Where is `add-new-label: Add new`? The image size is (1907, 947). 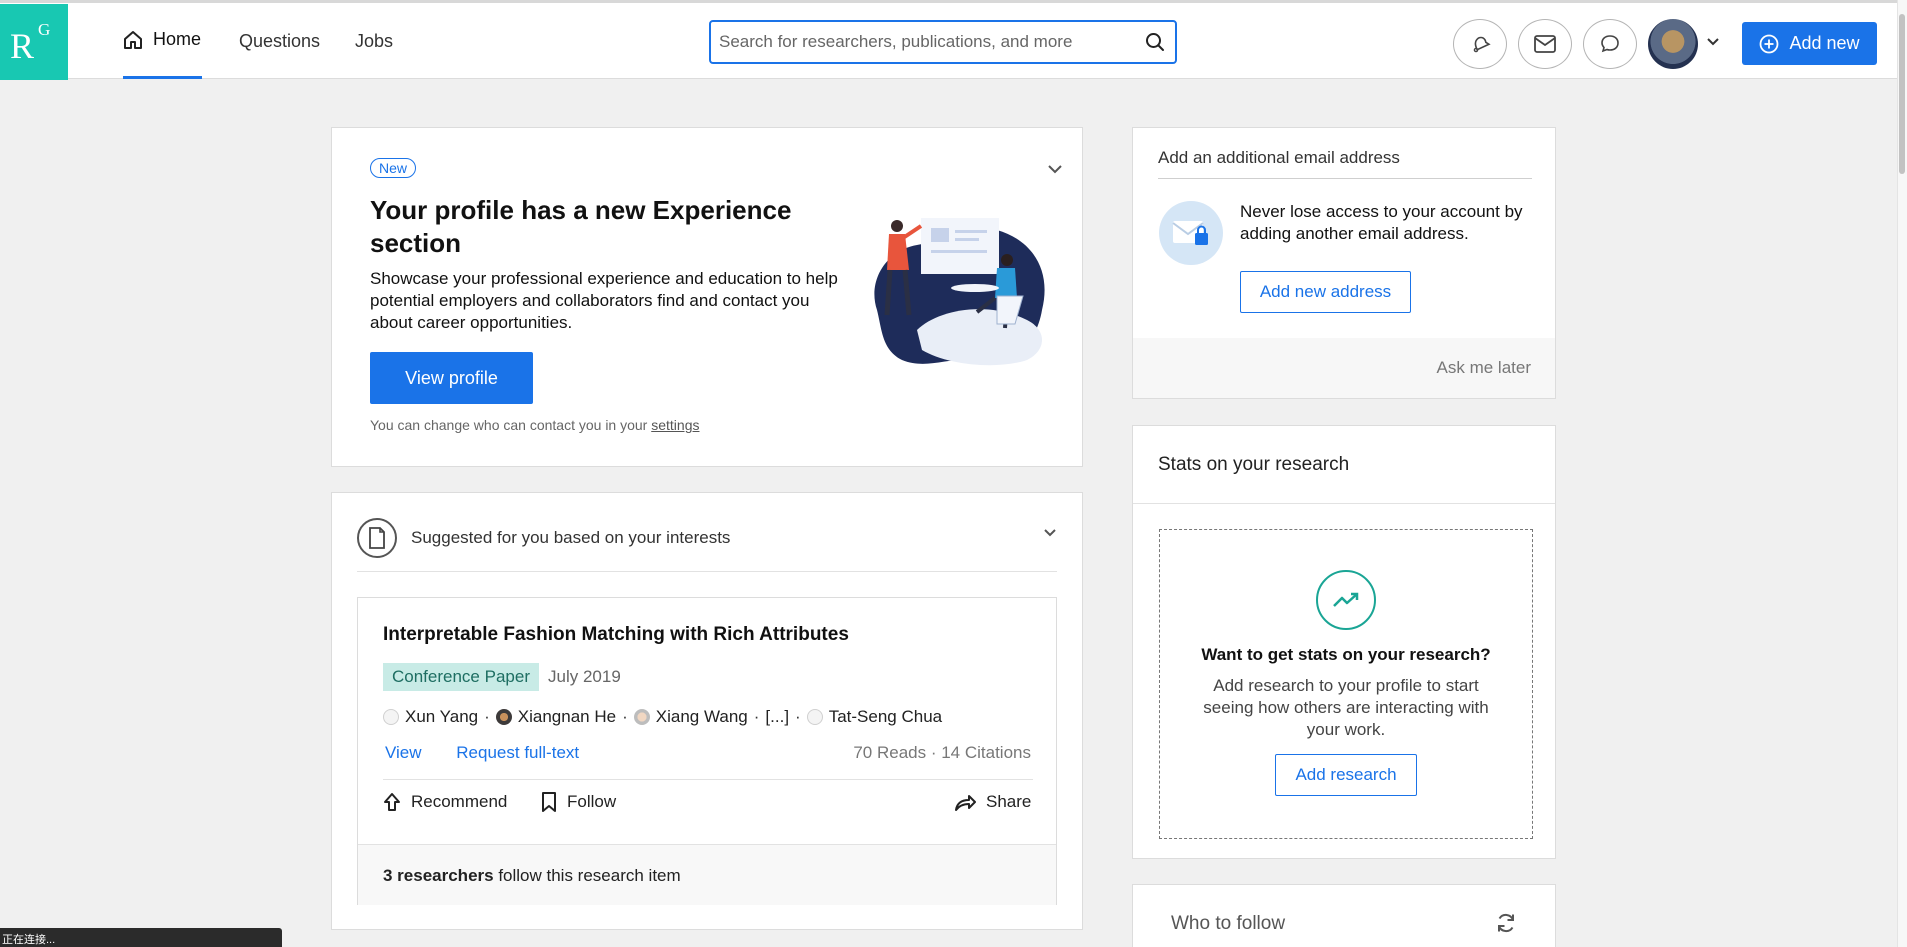
add-new-label: Add new is located at coordinates (1824, 43).